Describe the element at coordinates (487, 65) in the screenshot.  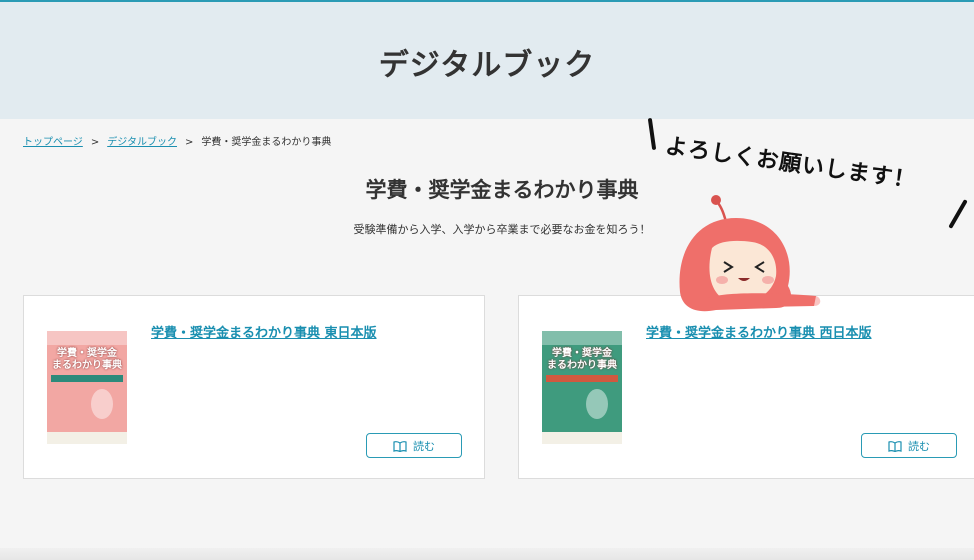
I see `header-title: デジタルブック` at that location.